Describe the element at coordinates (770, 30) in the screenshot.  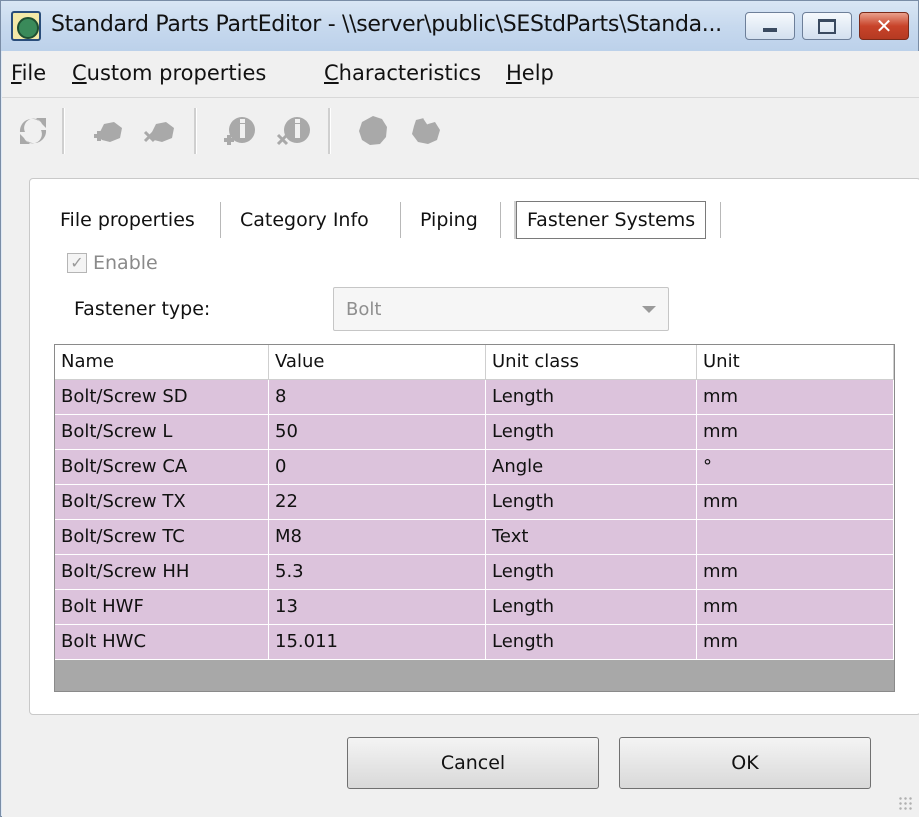
I see `minimize-icon` at that location.